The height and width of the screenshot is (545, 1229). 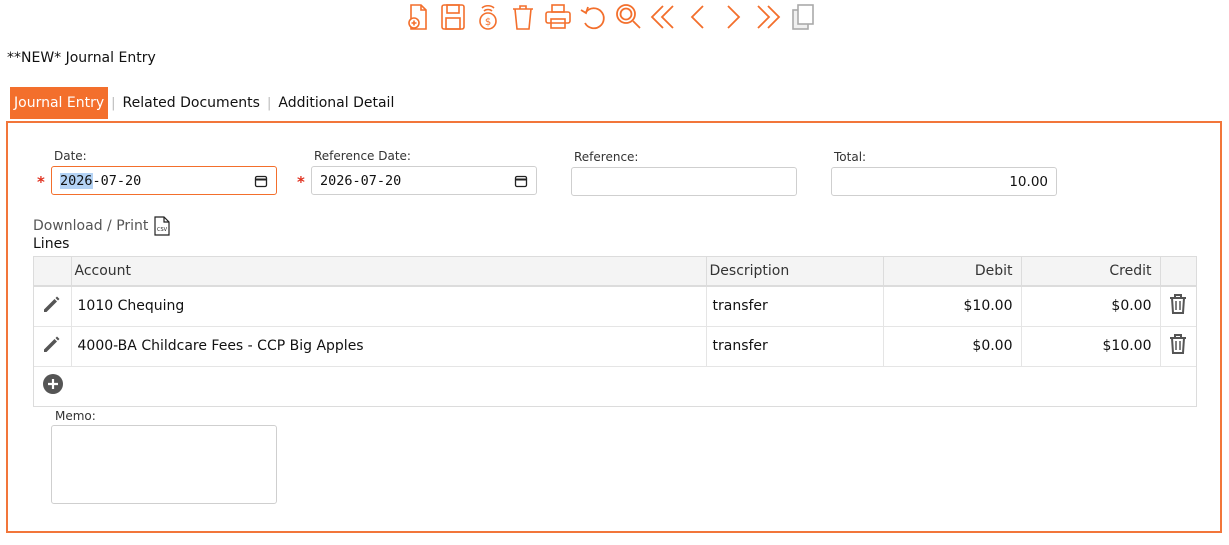 I want to click on lines-label: Lines, so click(x=51, y=244).